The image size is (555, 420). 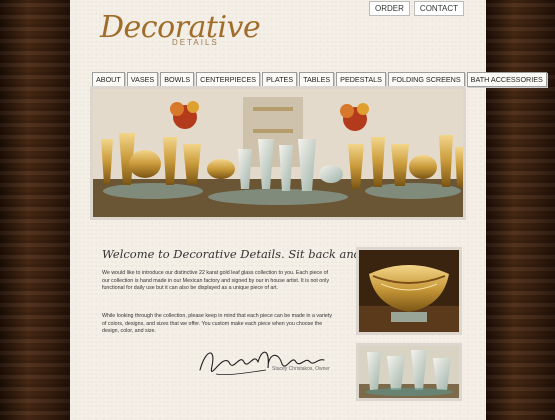 What do you see at coordinates (438, 8) in the screenshot?
I see `contact-link: CONTACT` at bounding box center [438, 8].